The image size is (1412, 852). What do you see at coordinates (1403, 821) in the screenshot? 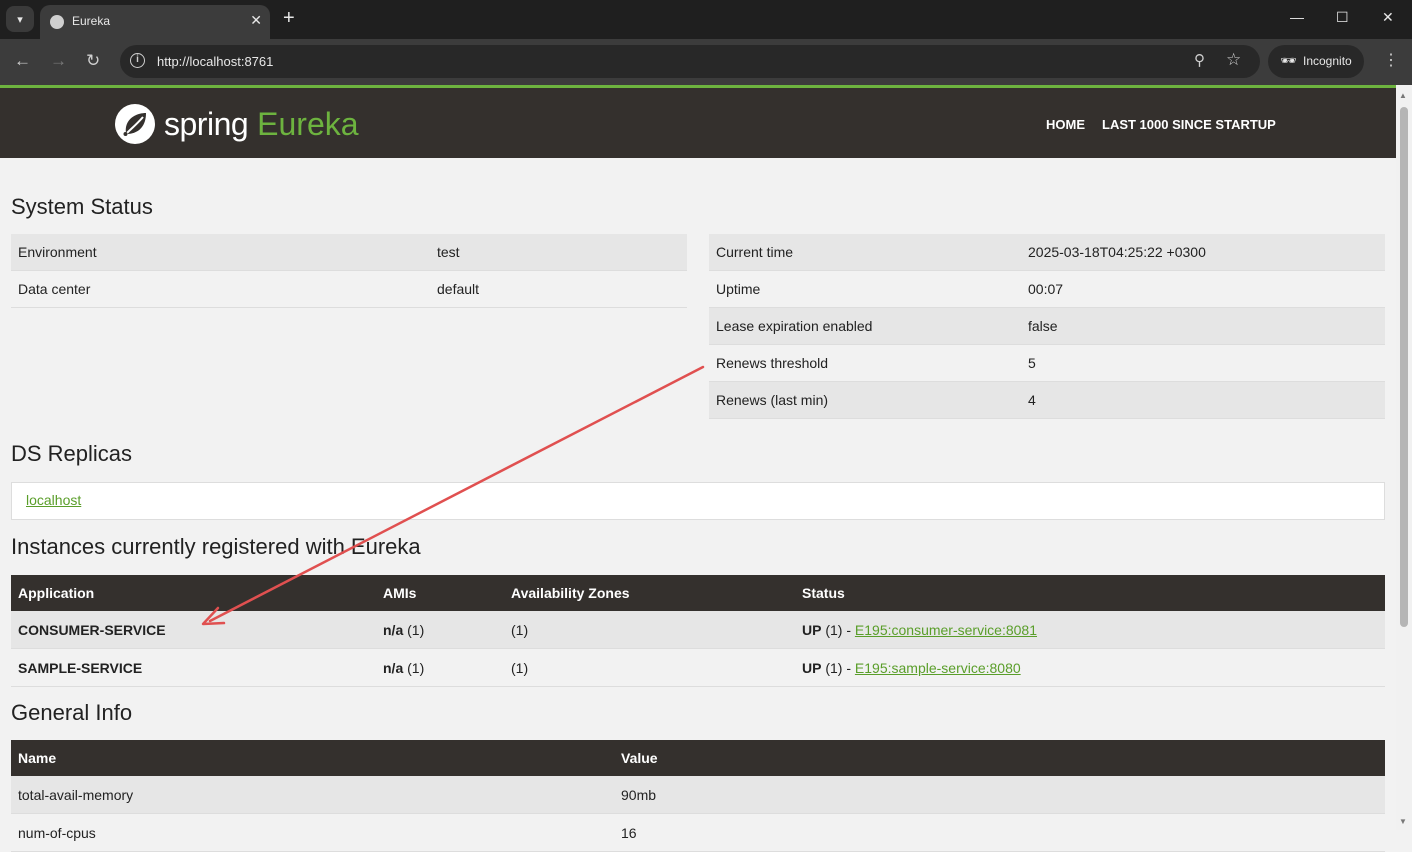
I see `scroll-down-icon: ▼` at bounding box center [1403, 821].